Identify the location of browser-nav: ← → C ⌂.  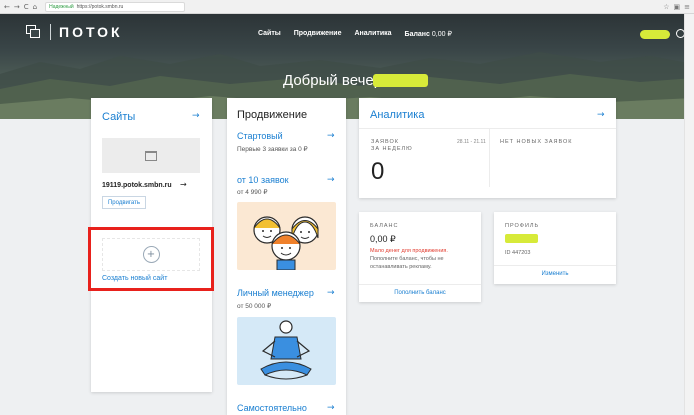
(20, 7).